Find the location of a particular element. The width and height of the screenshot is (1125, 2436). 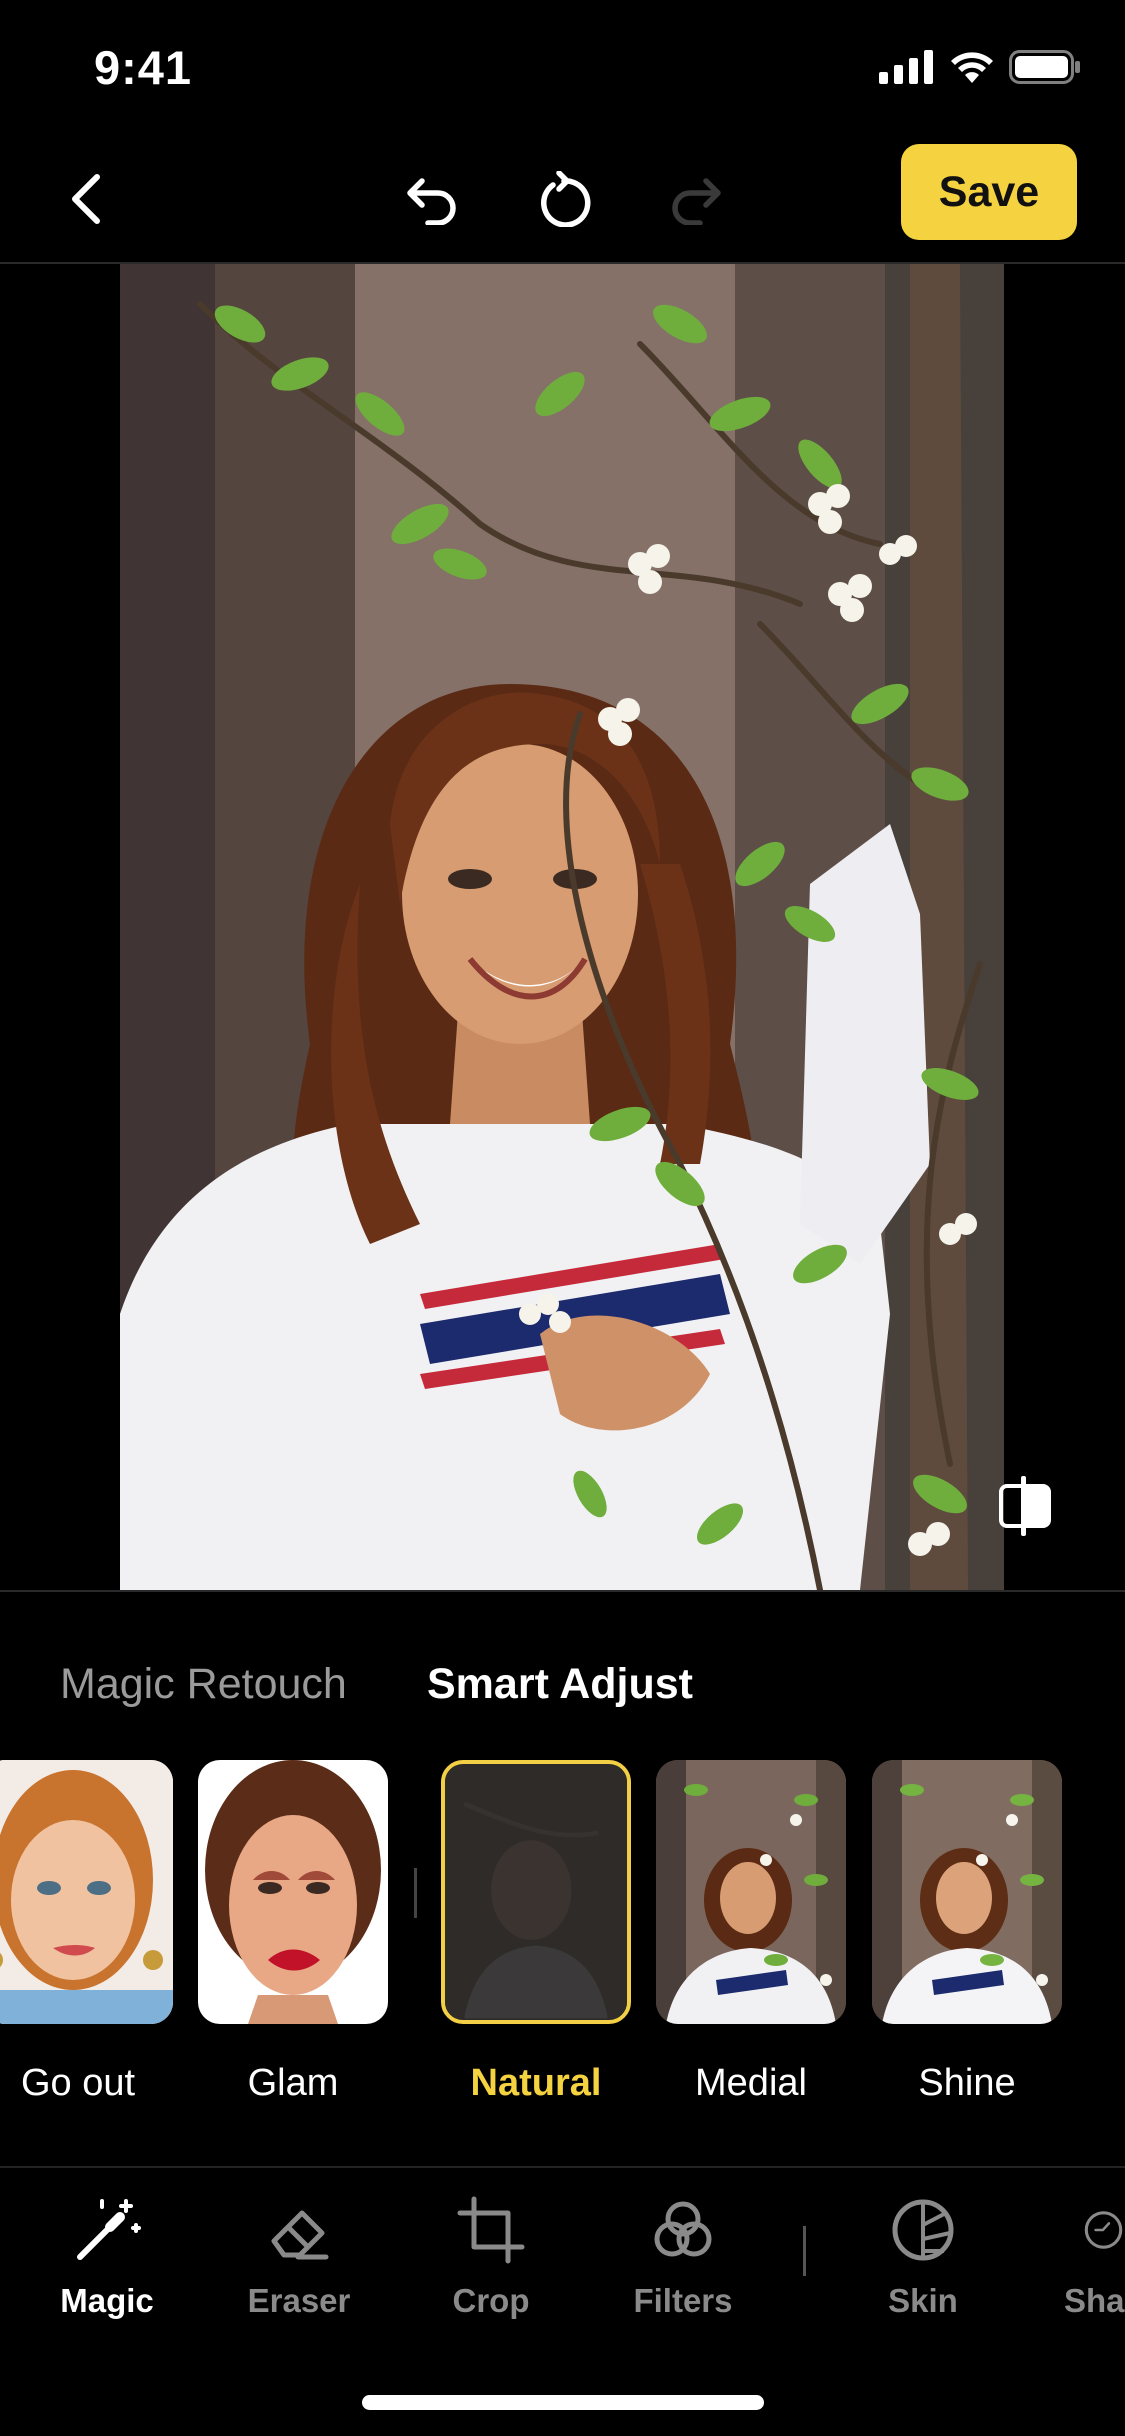

preset-label: Go out is located at coordinates (78, 2083).